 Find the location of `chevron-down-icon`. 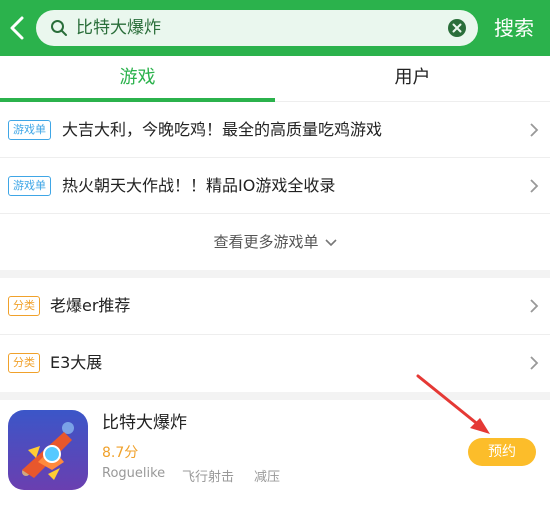

chevron-down-icon is located at coordinates (330, 242).